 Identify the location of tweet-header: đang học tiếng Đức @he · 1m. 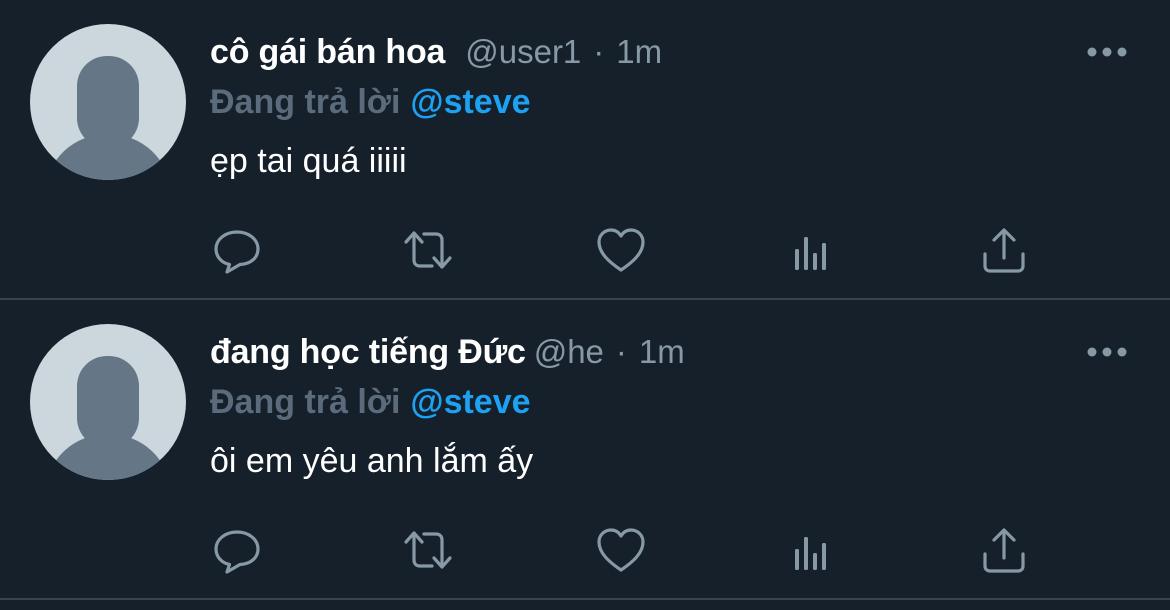
(447, 352).